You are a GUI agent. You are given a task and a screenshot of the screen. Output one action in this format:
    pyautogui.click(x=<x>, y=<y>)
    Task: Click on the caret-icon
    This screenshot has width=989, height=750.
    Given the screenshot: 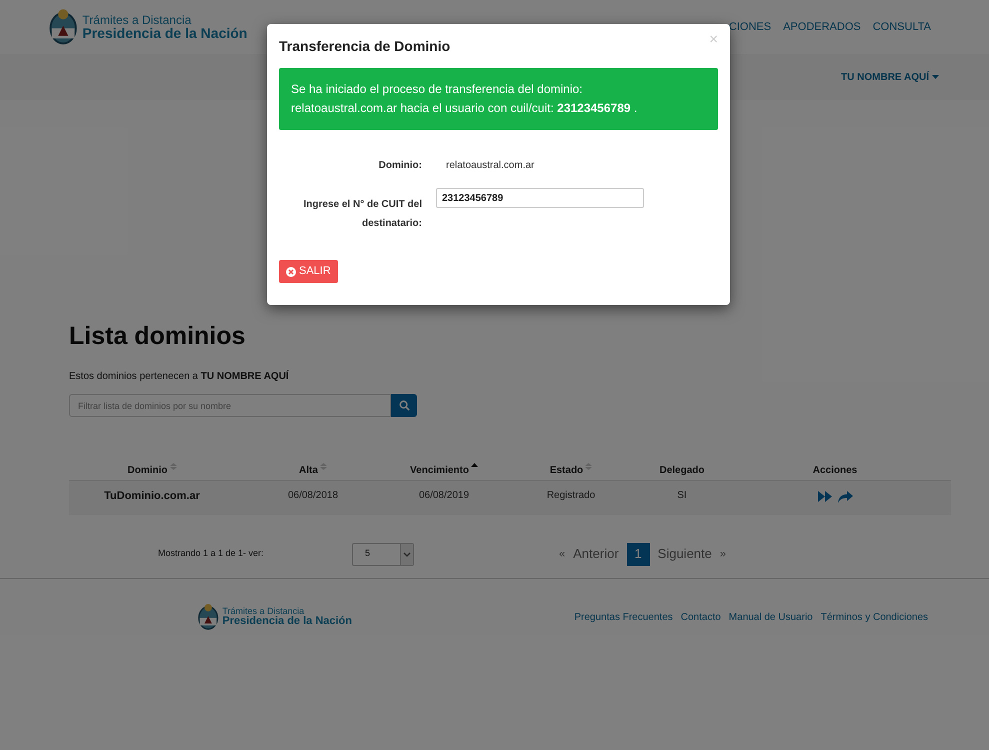 What is the action you would take?
    pyautogui.click(x=935, y=77)
    